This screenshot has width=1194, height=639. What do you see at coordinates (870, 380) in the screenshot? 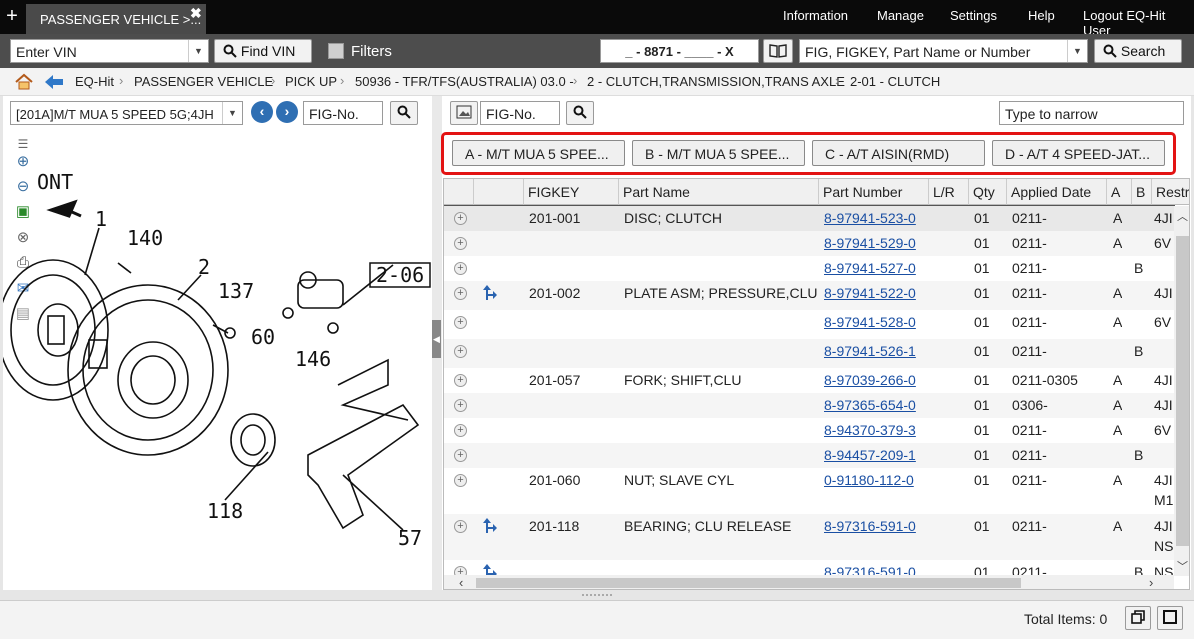
I see `cell-number: 8-97039-266-0` at bounding box center [870, 380].